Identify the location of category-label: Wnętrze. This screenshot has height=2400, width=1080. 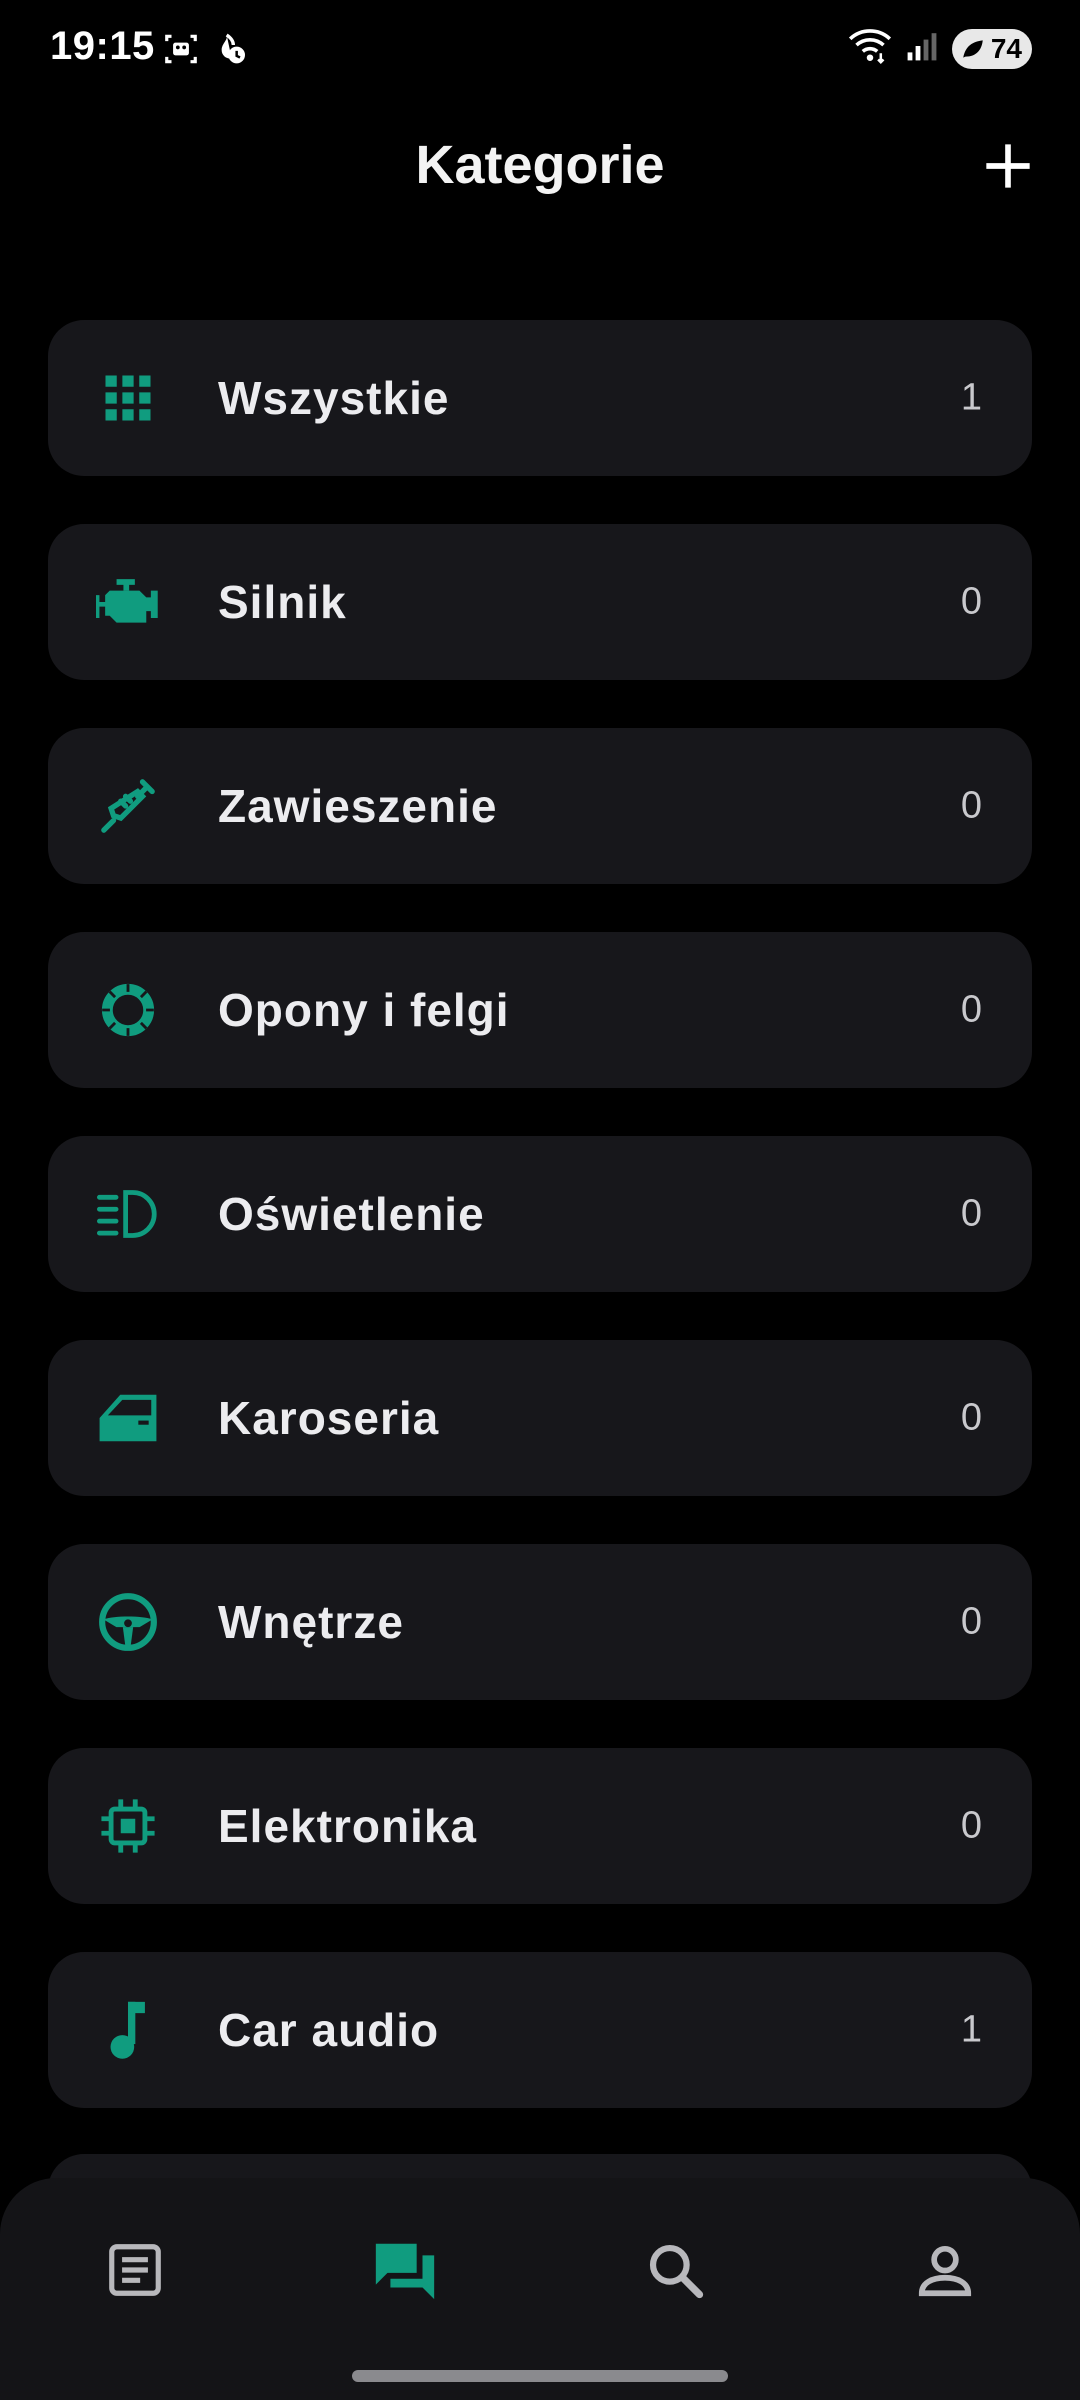
(311, 1622).